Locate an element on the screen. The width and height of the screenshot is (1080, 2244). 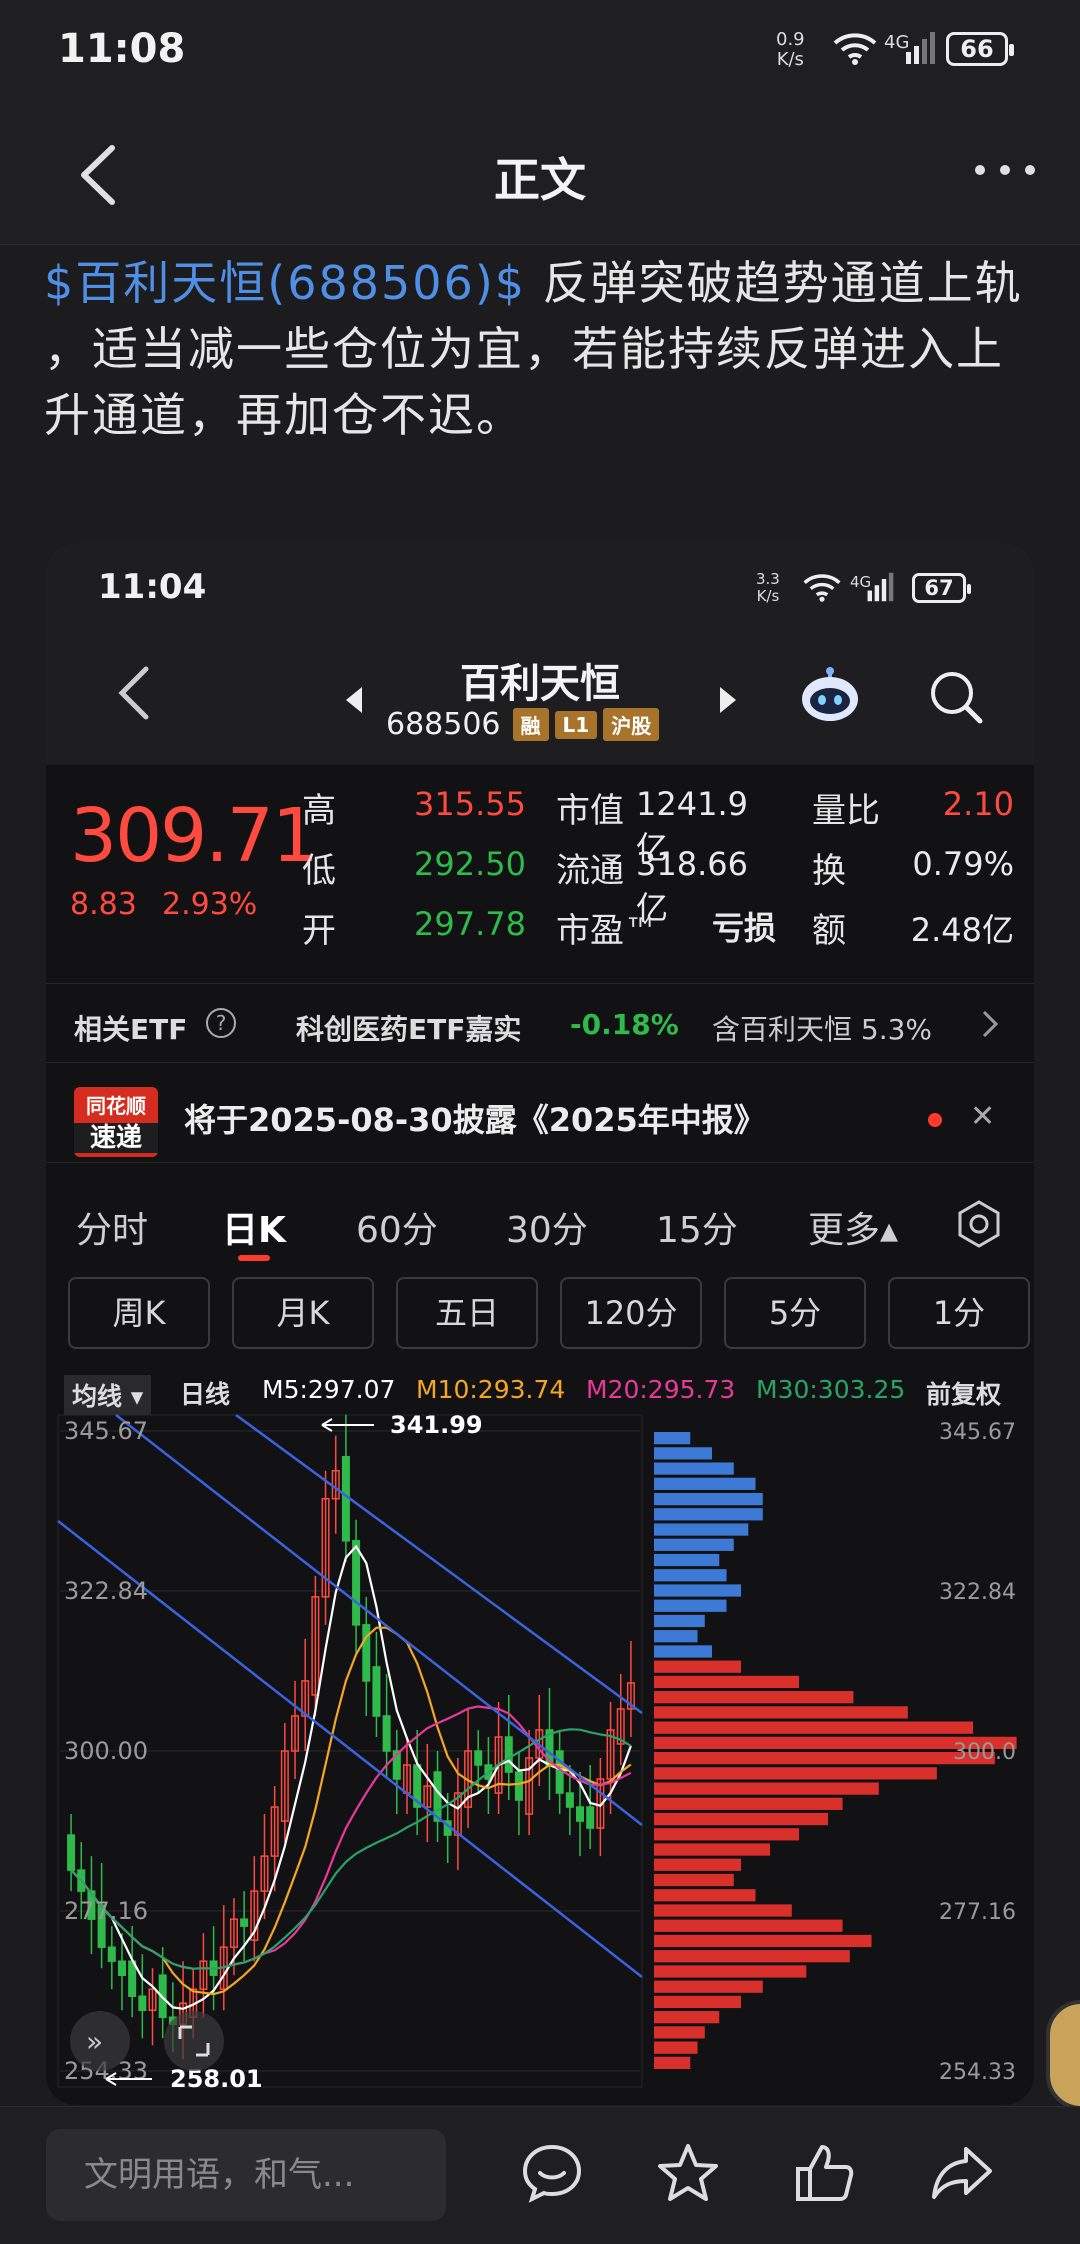
margin-tag: 融 is located at coordinates (530, 724).